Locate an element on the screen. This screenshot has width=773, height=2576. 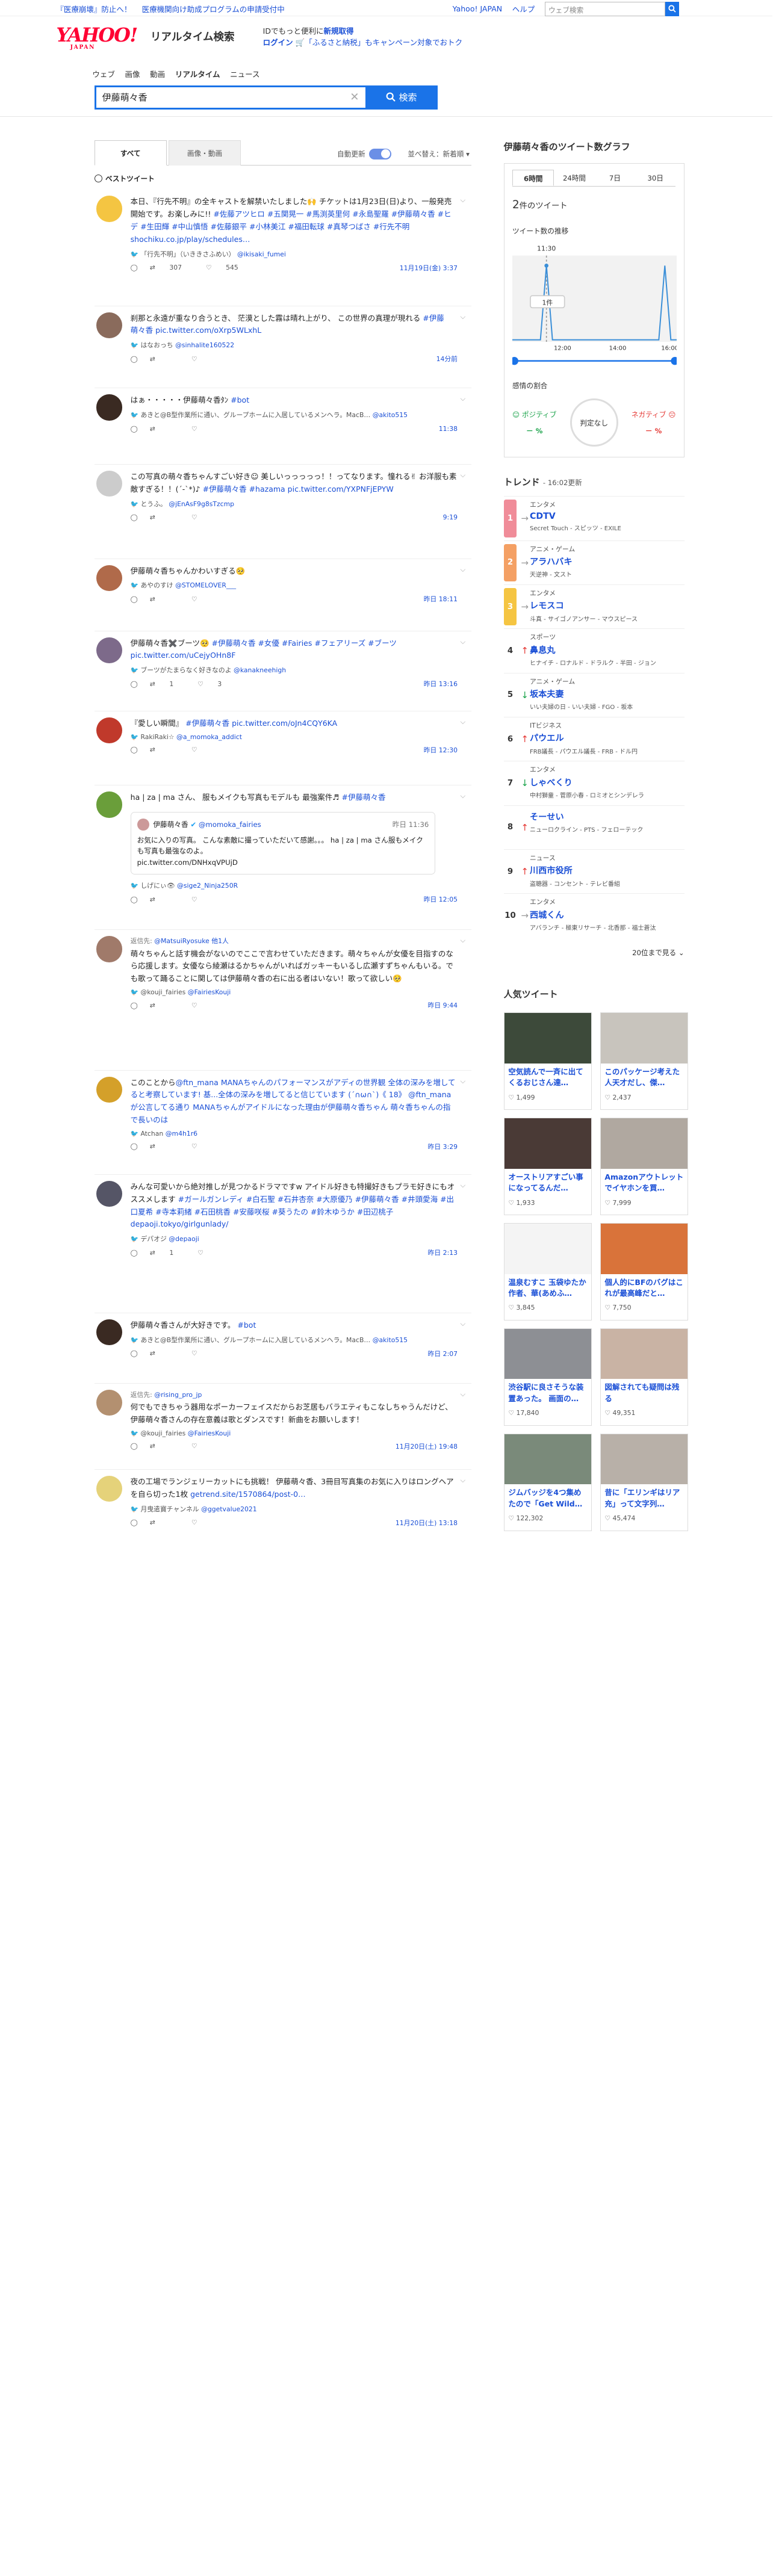
reply-handle: @rising_pro_jp is located at coordinates (178, 1395).